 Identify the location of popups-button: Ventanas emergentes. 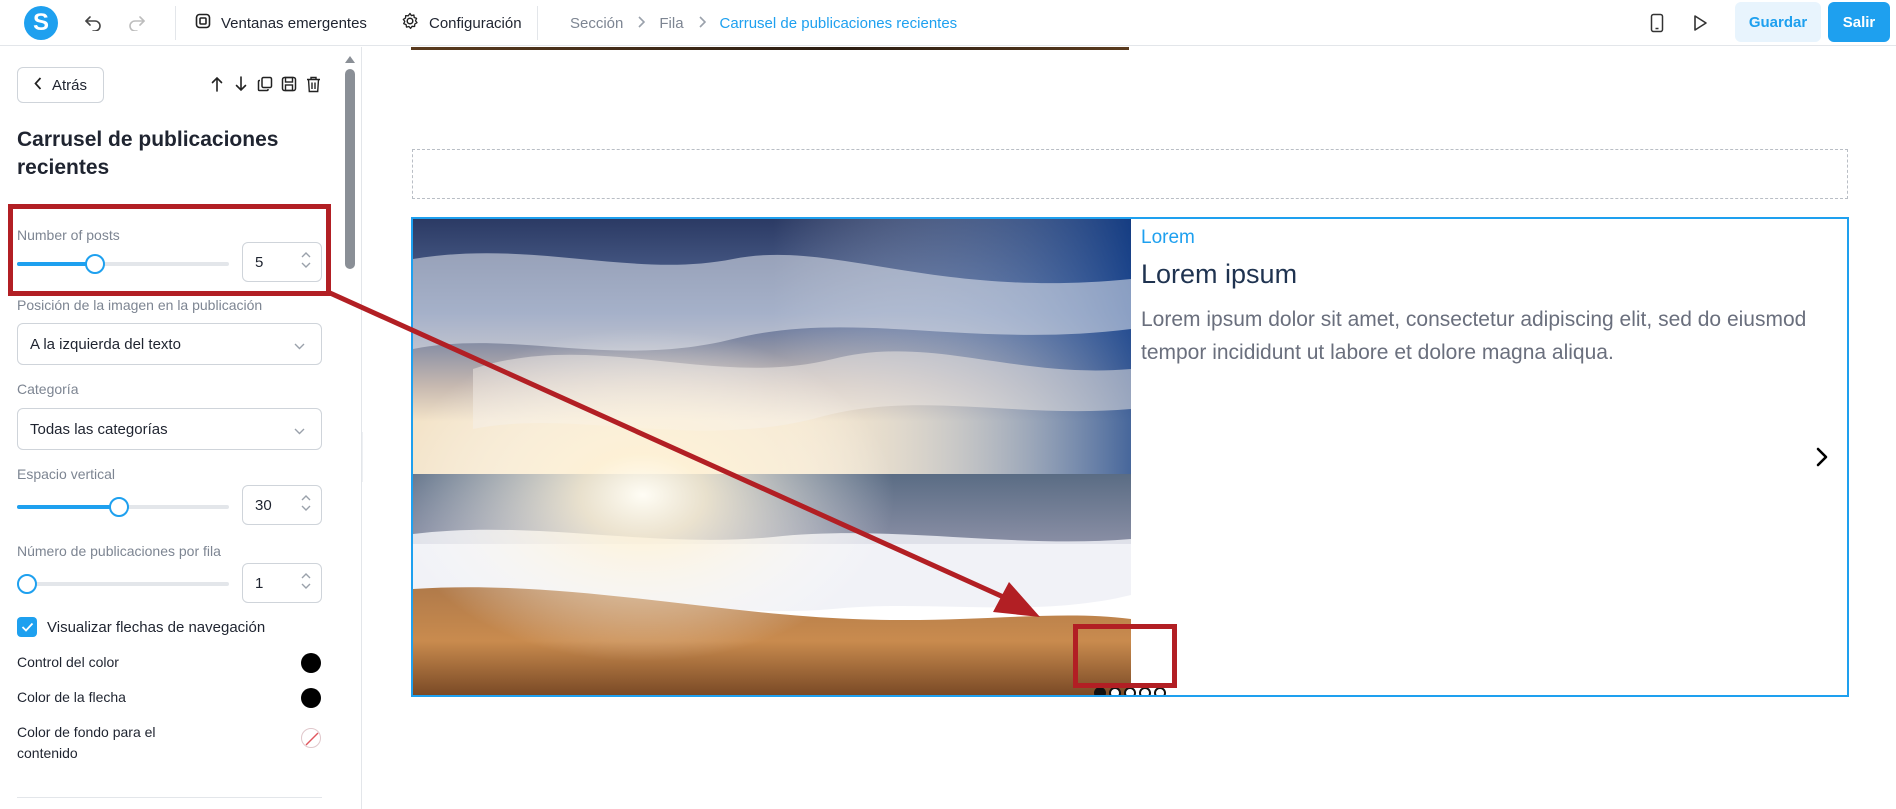
(281, 23).